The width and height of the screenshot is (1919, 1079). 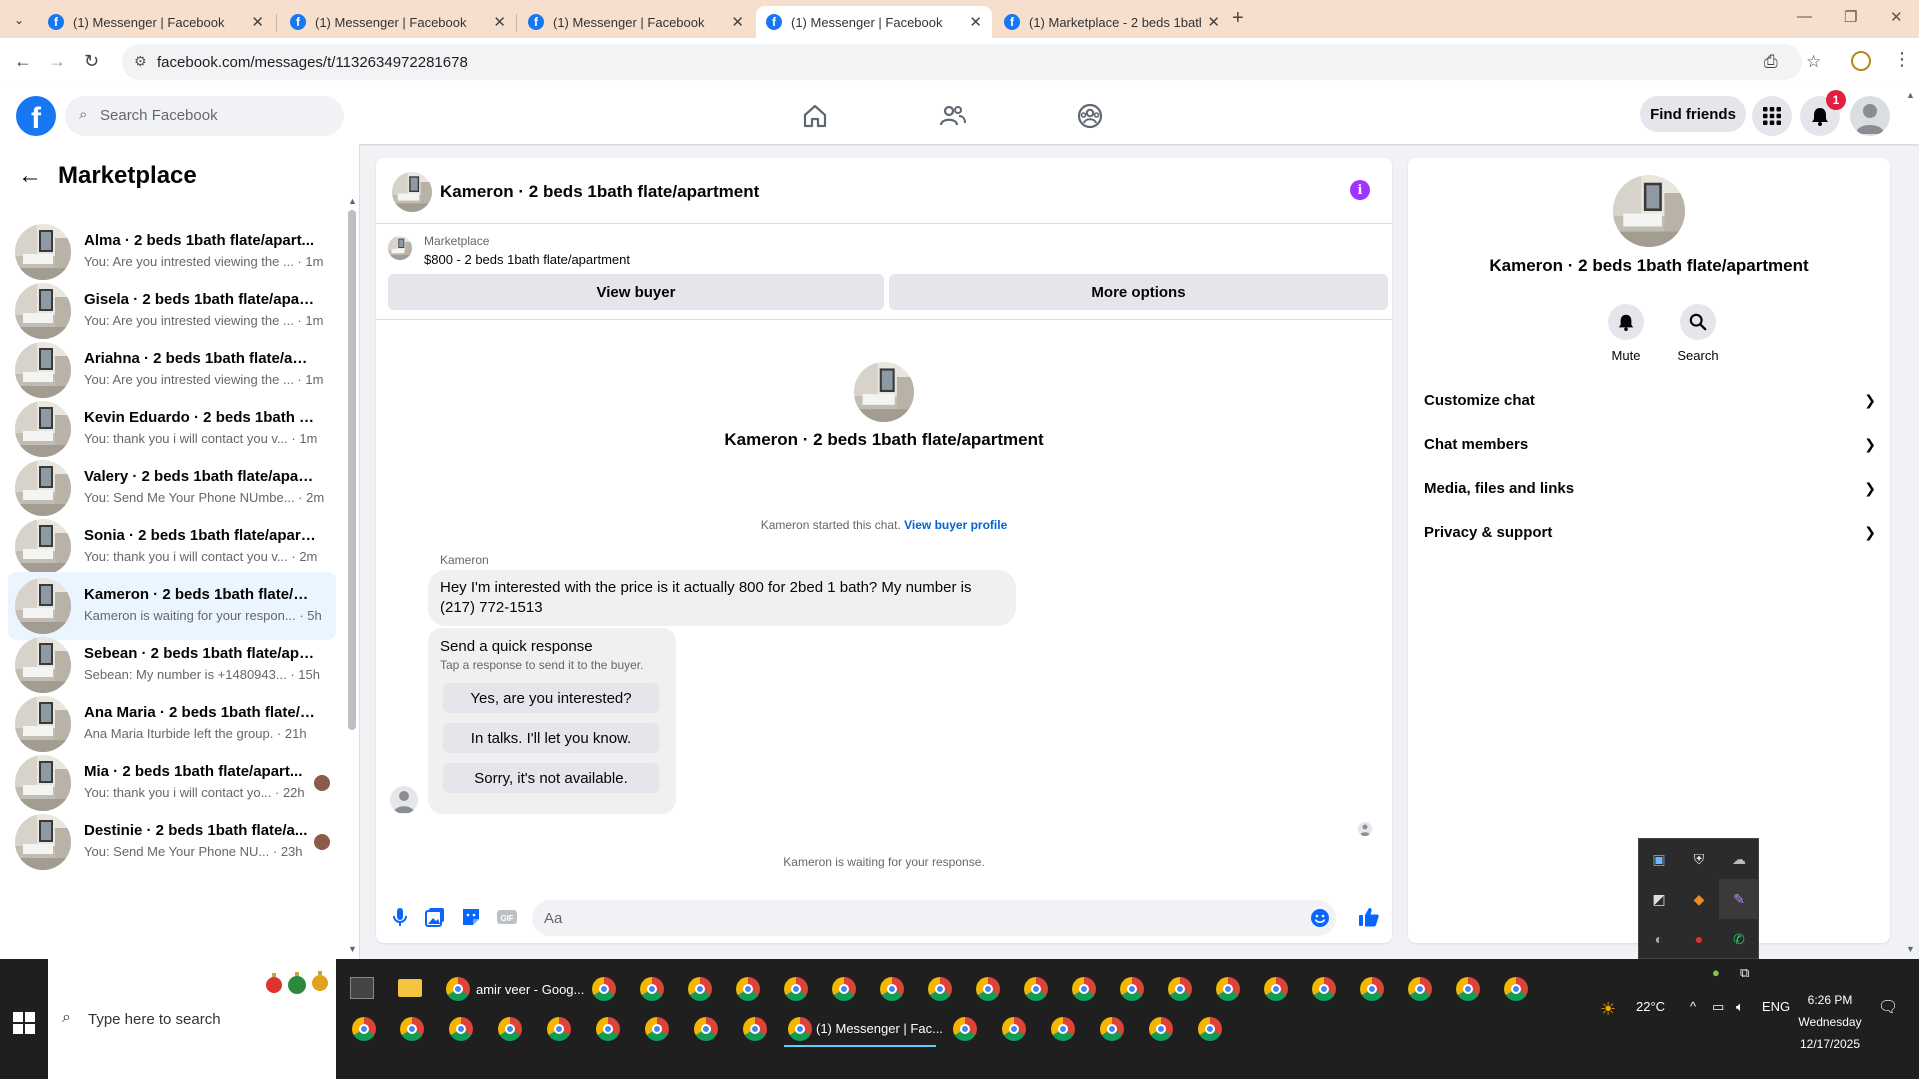 What do you see at coordinates (140, 61) in the screenshot?
I see `site-settings-icon: ⚙` at bounding box center [140, 61].